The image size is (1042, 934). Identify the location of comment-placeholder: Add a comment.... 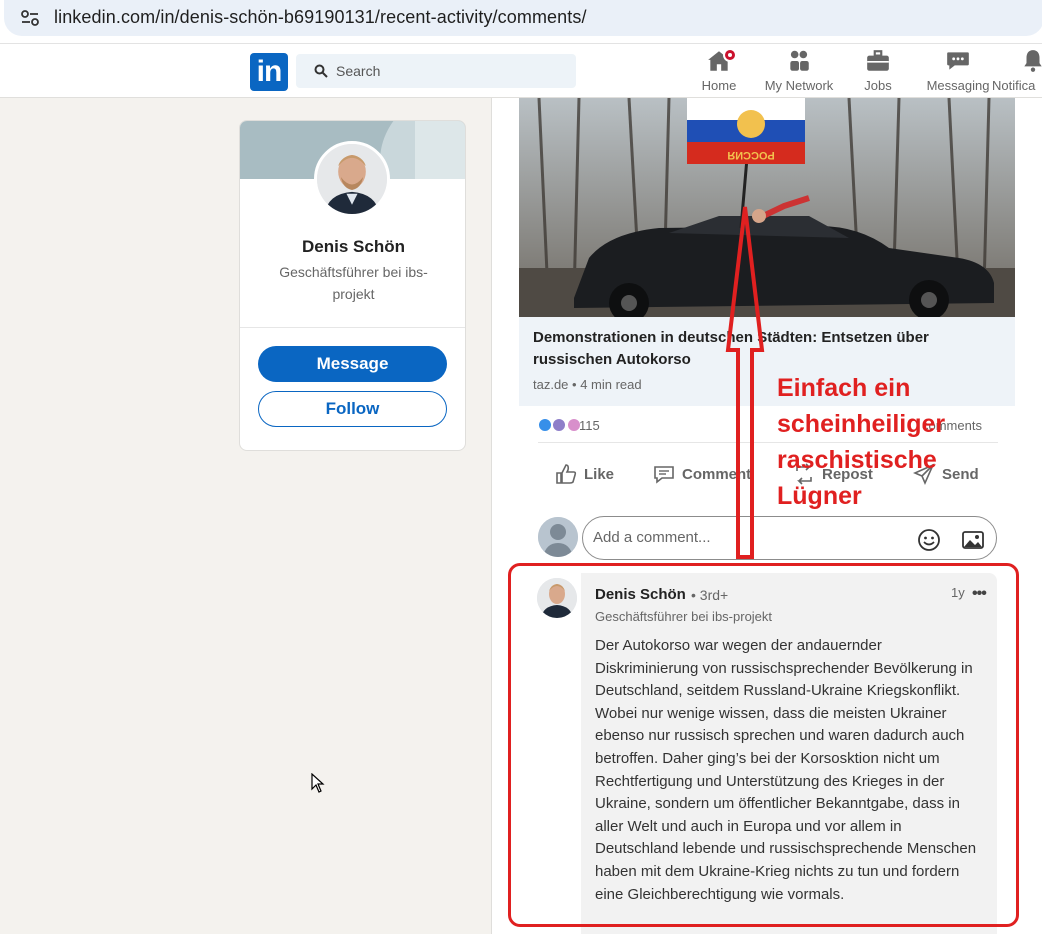
(652, 537).